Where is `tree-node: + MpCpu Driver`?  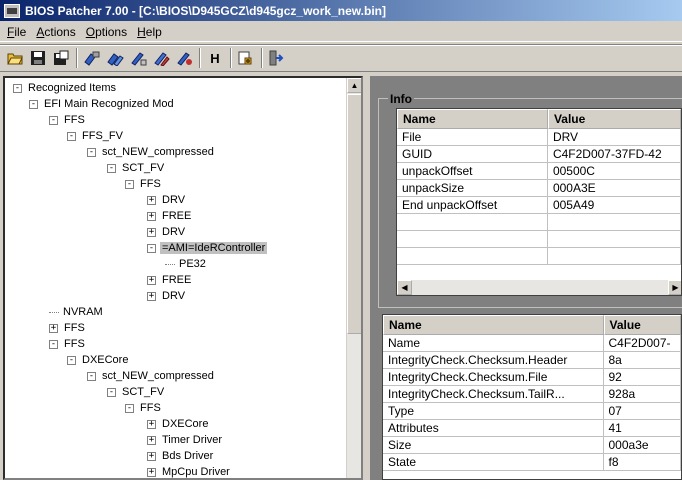 tree-node: + MpCpu Driver is located at coordinates (189, 471).